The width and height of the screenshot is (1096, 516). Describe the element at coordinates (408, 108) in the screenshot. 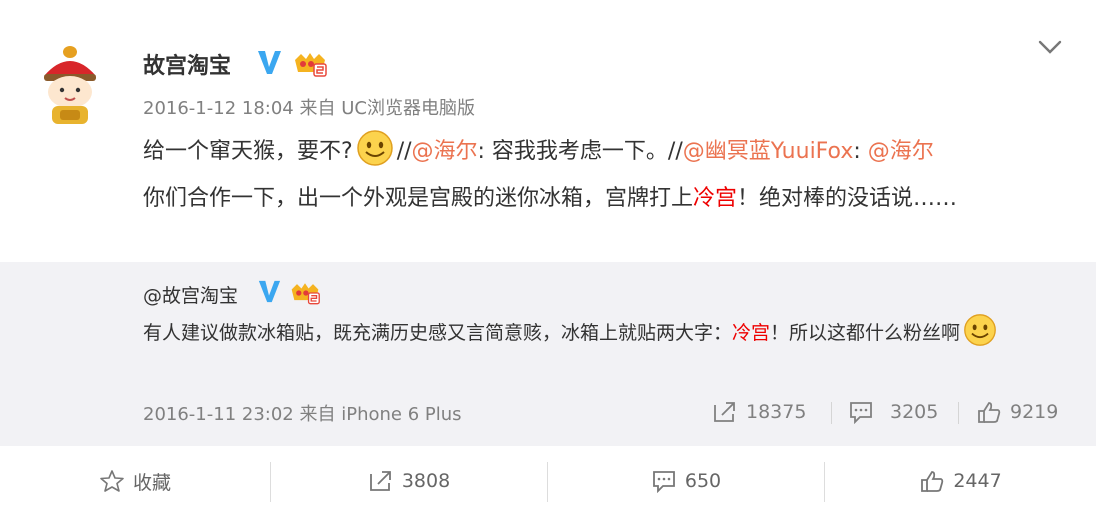

I see `post-source: UC浏览器电脑版` at that location.